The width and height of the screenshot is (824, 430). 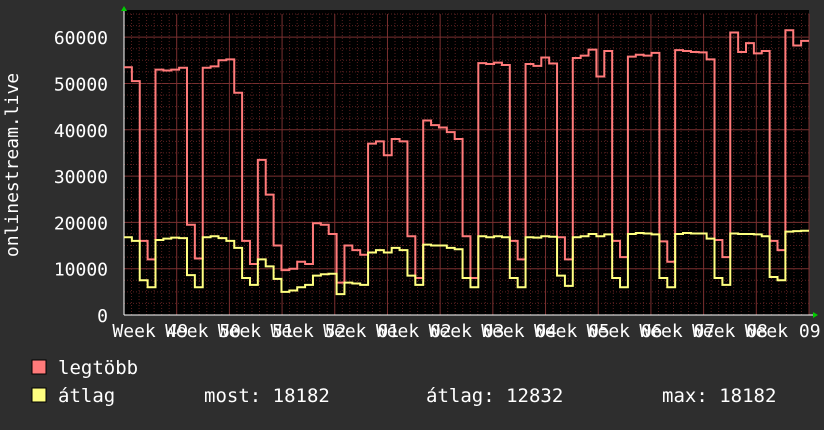 I want to click on stat-most: most: 18182, so click(x=267, y=396).